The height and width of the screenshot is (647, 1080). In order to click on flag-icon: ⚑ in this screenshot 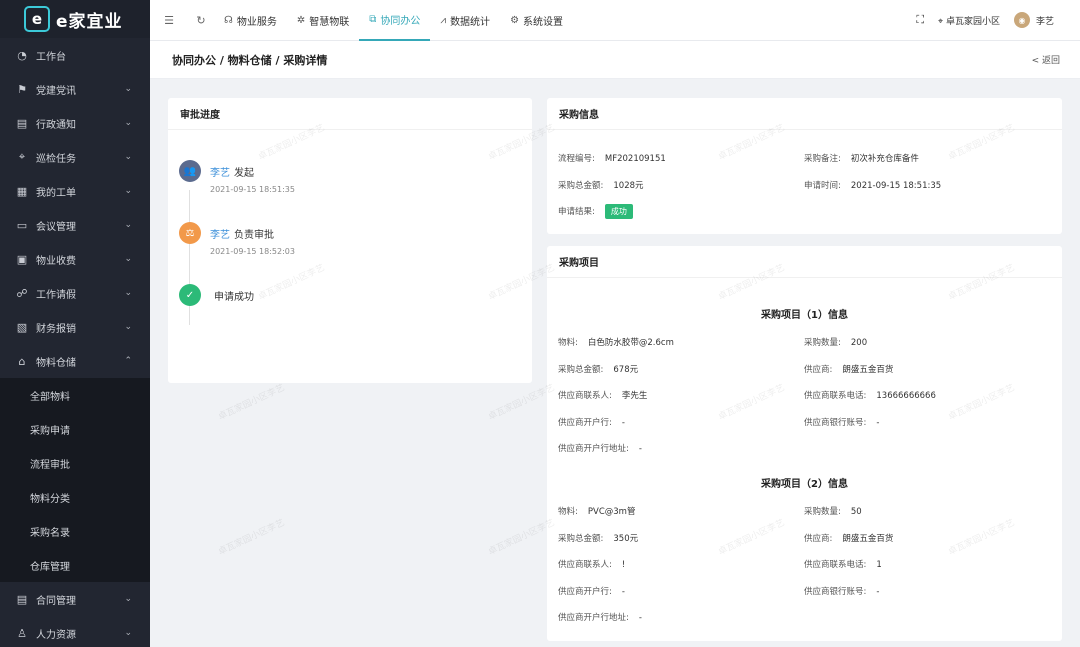, I will do `click(22, 89)`.